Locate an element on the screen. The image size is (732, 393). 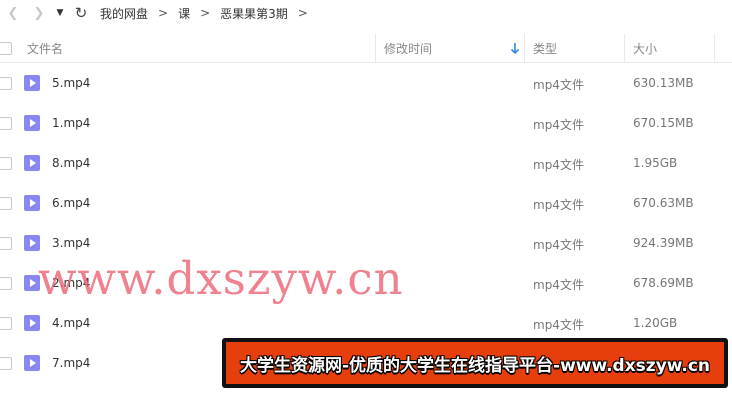
watermark-text: www.dxszyw.cn is located at coordinates (221, 278).